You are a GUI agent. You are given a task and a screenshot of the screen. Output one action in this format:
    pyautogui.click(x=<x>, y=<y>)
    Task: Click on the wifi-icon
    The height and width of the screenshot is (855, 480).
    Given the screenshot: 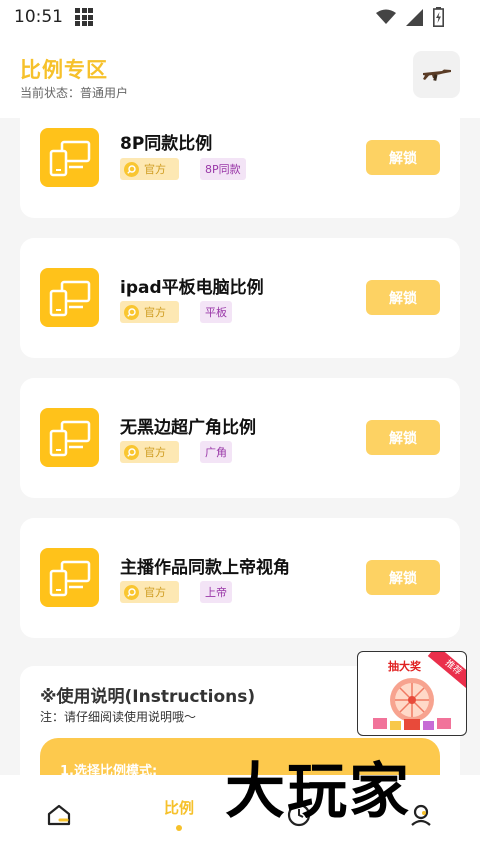 What is the action you would take?
    pyautogui.click(x=386, y=16)
    